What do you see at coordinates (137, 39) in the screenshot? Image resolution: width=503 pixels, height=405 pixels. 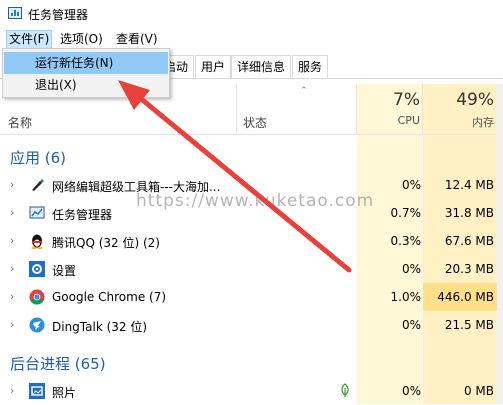 I see `menu-view: 查看(V)` at bounding box center [137, 39].